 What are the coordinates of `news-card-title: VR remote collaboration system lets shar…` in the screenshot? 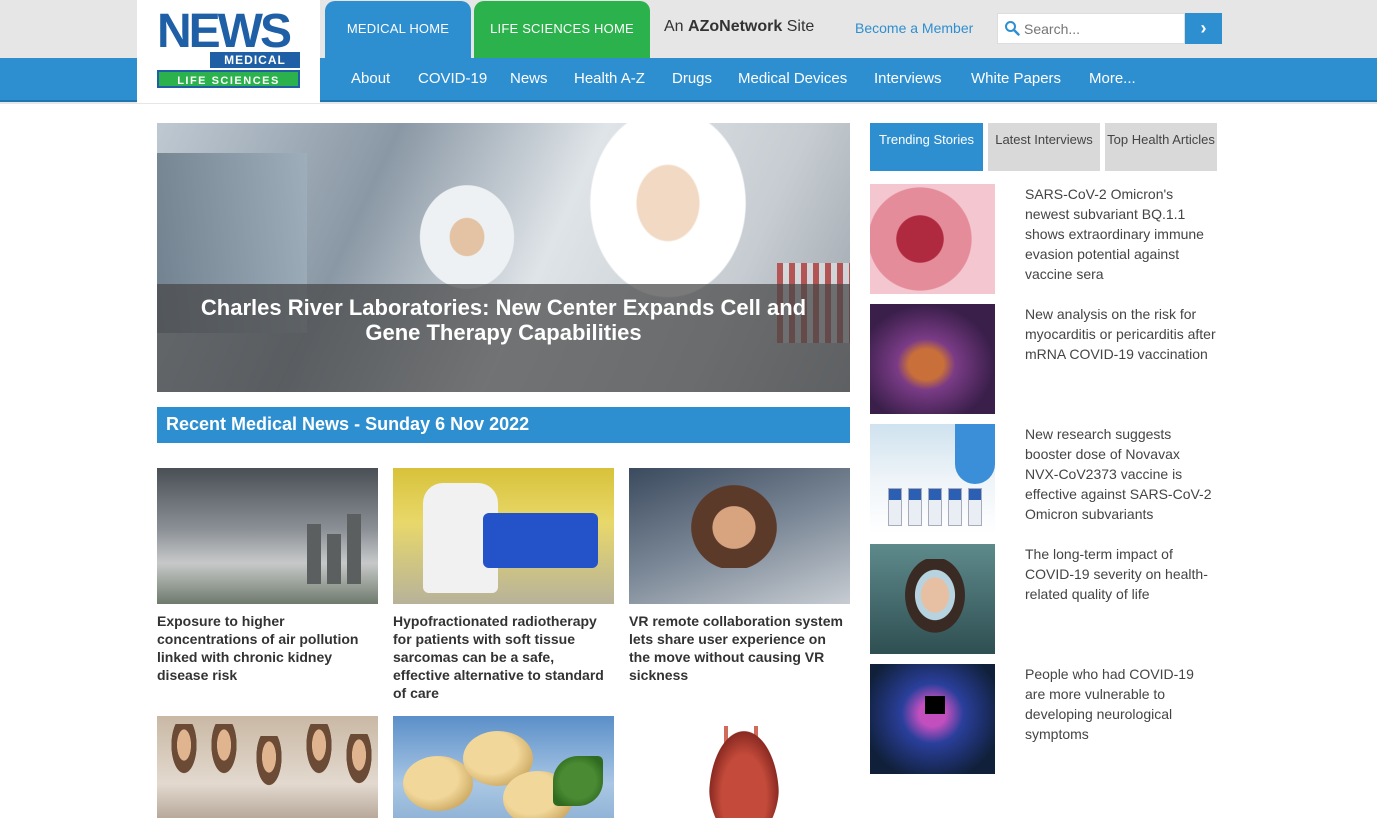 It's located at (739, 648).